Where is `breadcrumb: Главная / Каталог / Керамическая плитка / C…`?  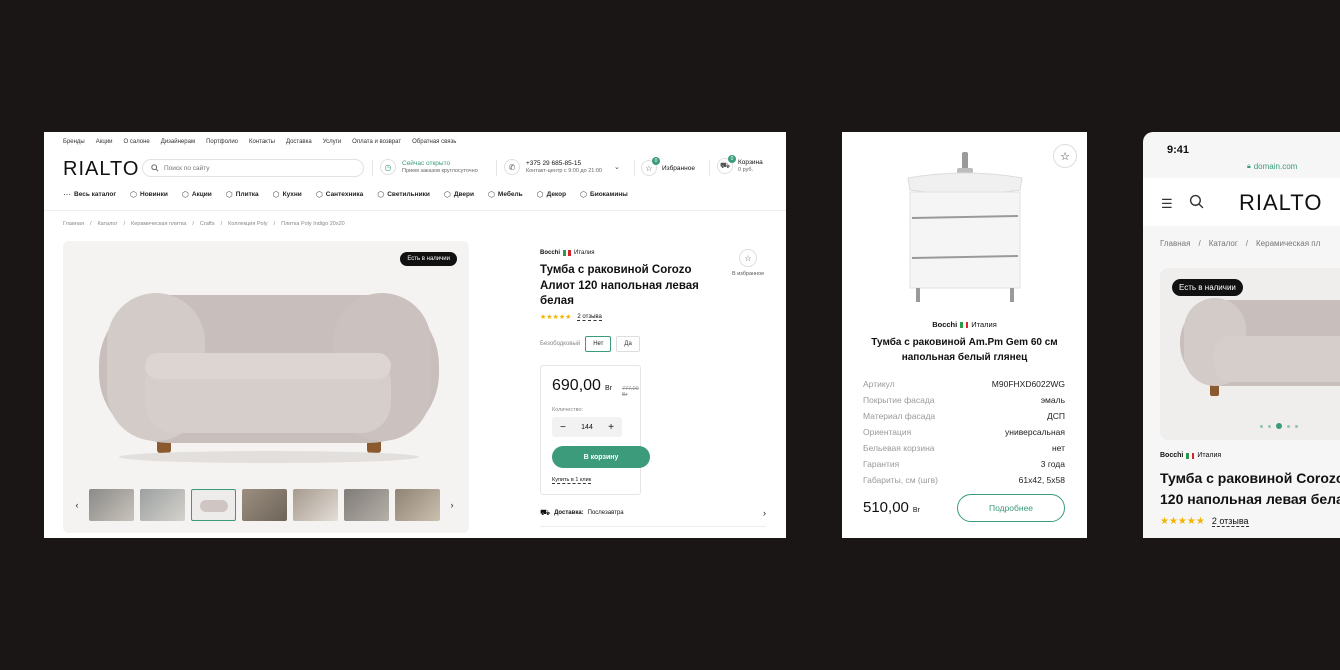 breadcrumb: Главная / Каталог / Керамическая плитка / C… is located at coordinates (204, 224).